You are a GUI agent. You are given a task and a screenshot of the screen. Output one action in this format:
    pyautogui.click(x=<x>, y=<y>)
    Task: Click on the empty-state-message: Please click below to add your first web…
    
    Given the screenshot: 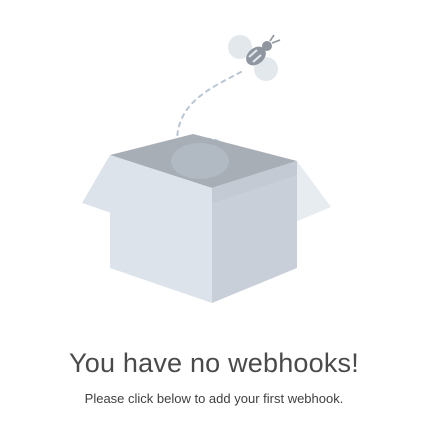 What is the action you would take?
    pyautogui.click(x=214, y=398)
    